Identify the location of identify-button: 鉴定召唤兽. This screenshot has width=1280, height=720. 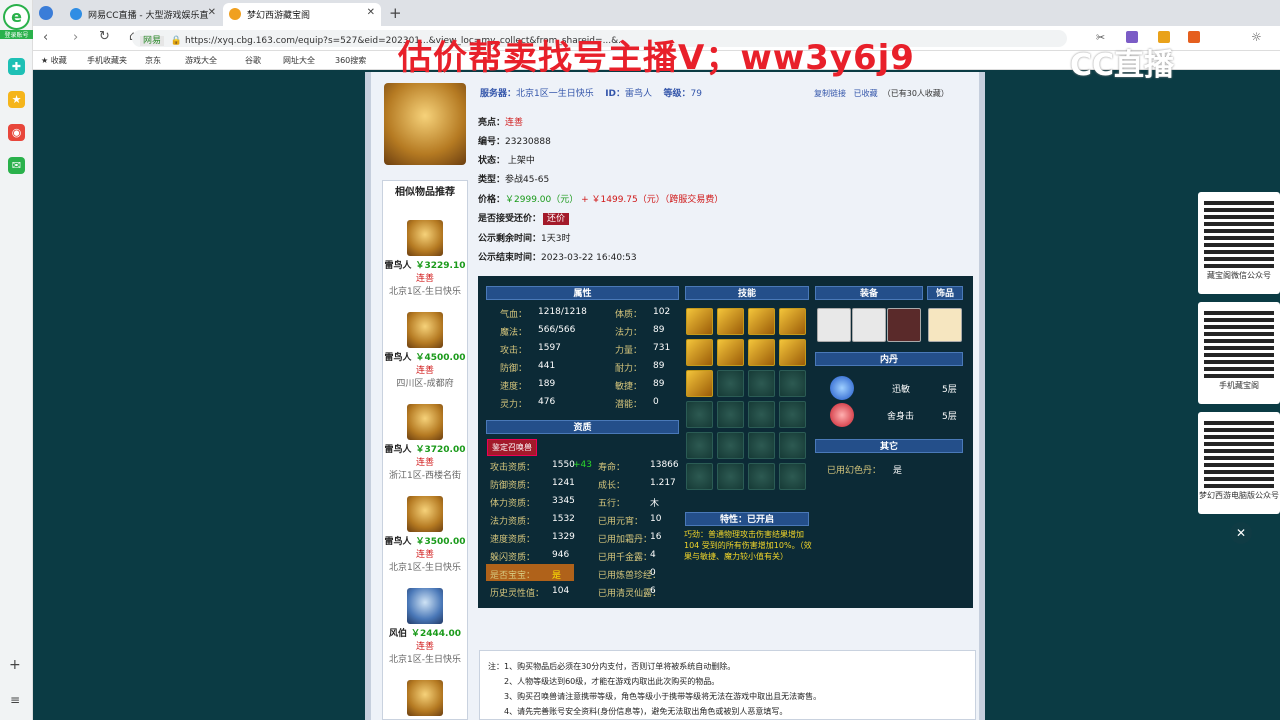
(512, 447).